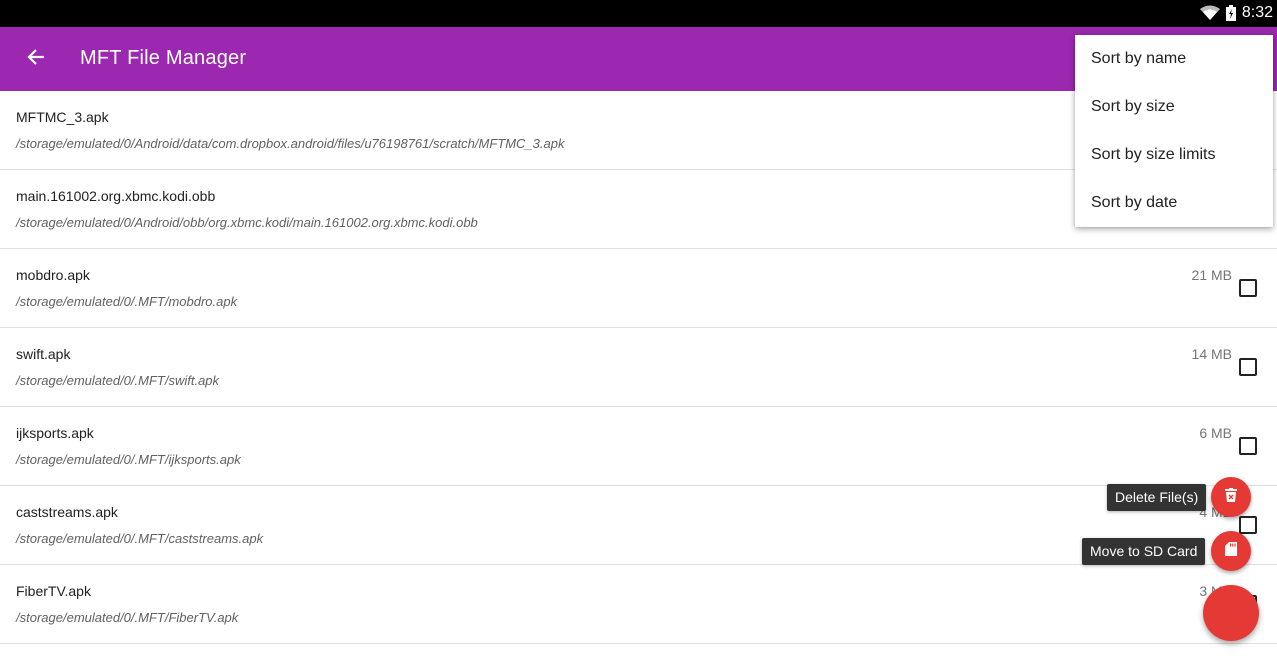 Image resolution: width=1277 pixels, height=661 pixels. I want to click on file-path: /storage/emulated/0/.MFT/mobdro.apk, so click(127, 301).